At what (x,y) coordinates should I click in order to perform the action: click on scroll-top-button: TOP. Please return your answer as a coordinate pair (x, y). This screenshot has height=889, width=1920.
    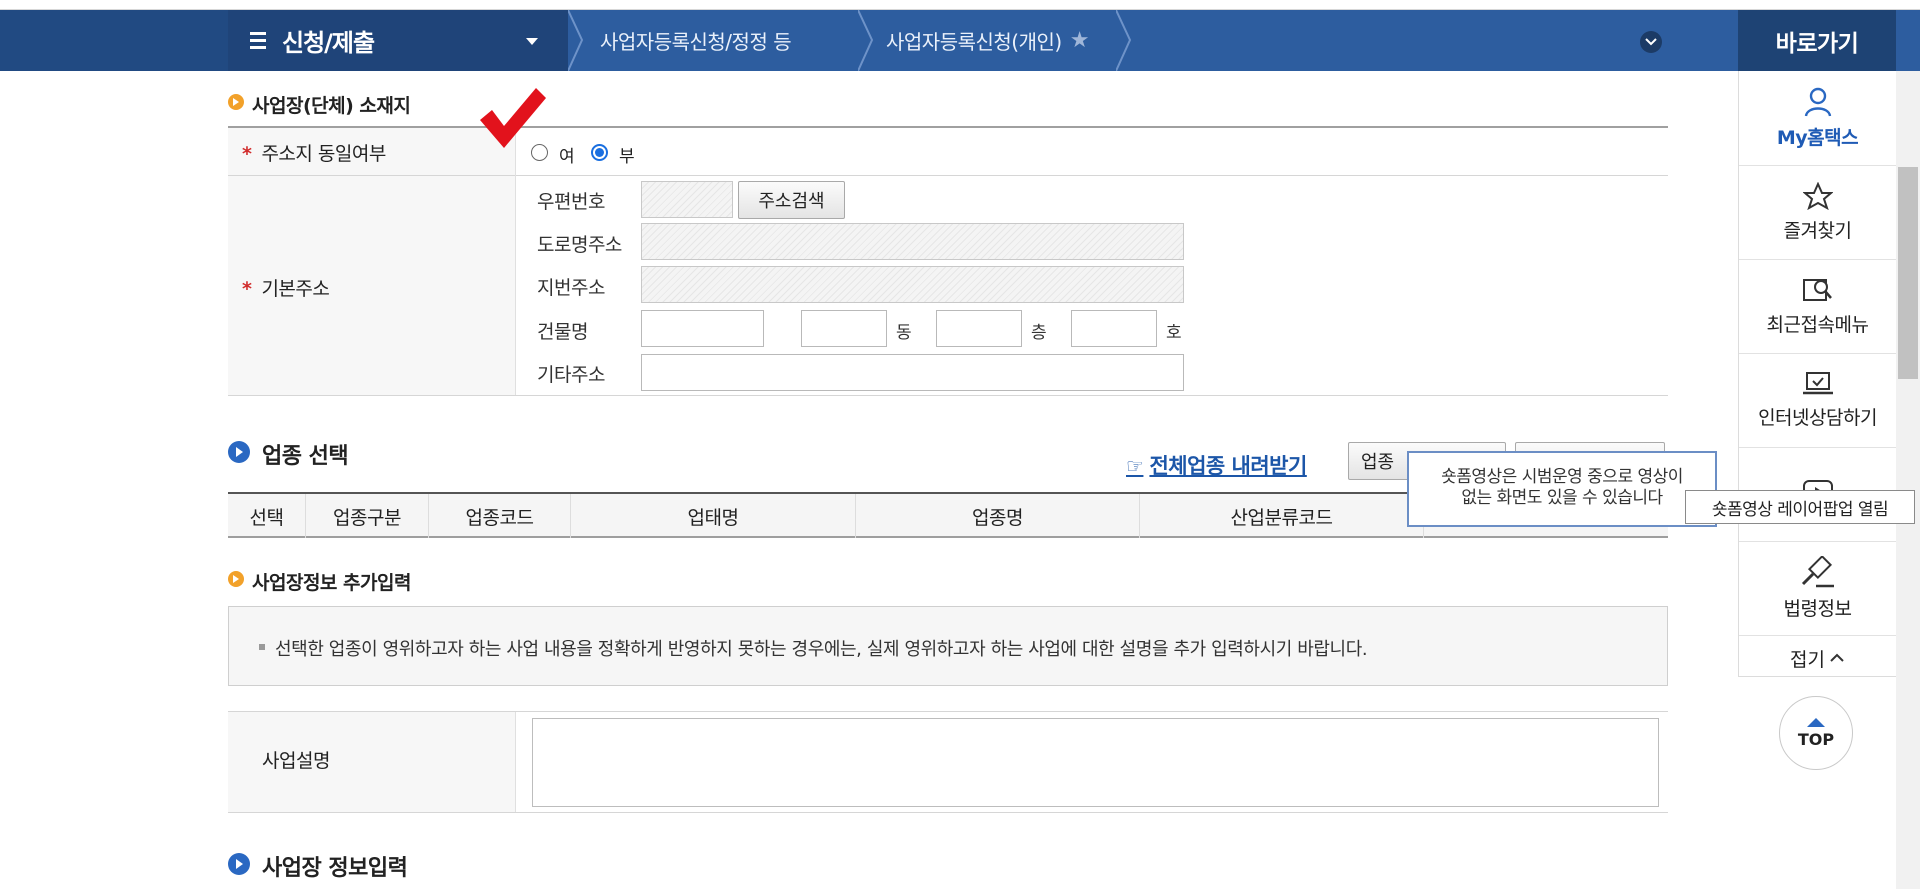
    Looking at the image, I should click on (1816, 733).